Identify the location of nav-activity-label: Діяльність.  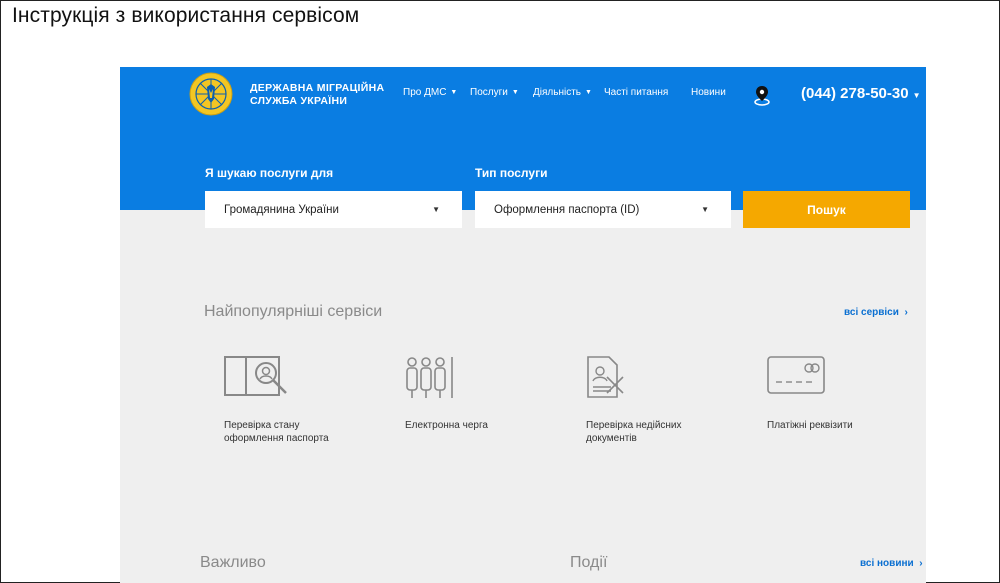
(557, 92).